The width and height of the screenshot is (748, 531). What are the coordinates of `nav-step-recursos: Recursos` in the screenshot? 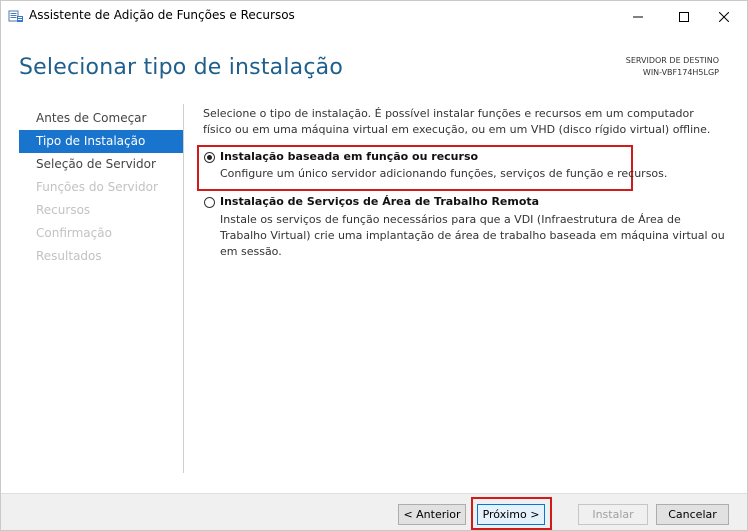 It's located at (63, 210).